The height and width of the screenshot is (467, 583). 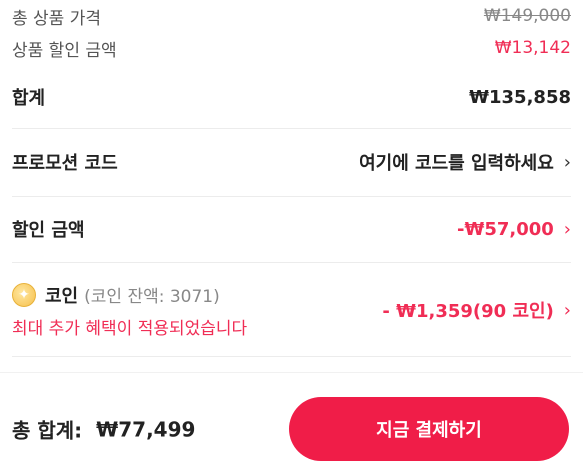 I want to click on coin-value: - ₩1,359(90 코인), so click(x=468, y=311).